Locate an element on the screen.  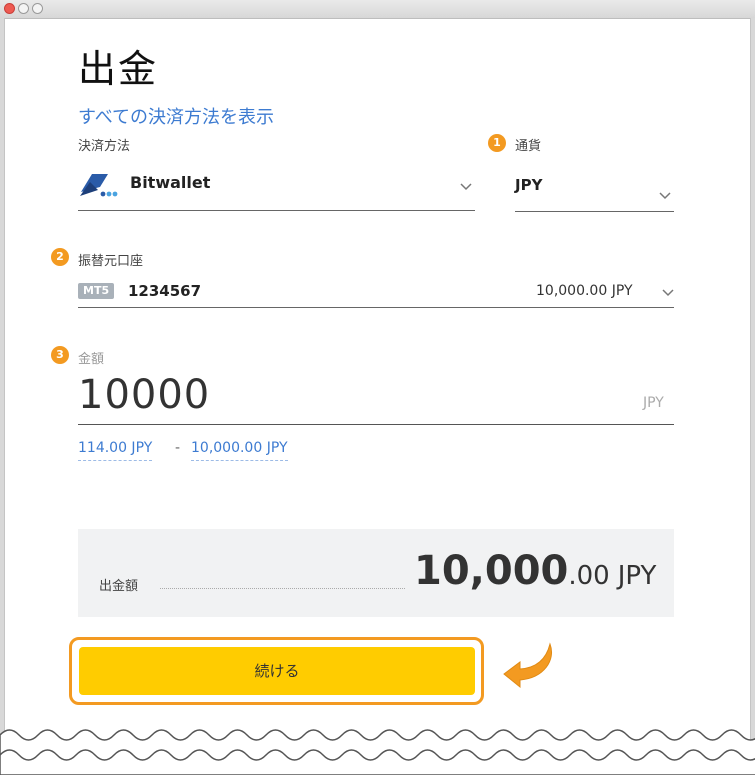
torn-edge-decoration is located at coordinates (377, 752).